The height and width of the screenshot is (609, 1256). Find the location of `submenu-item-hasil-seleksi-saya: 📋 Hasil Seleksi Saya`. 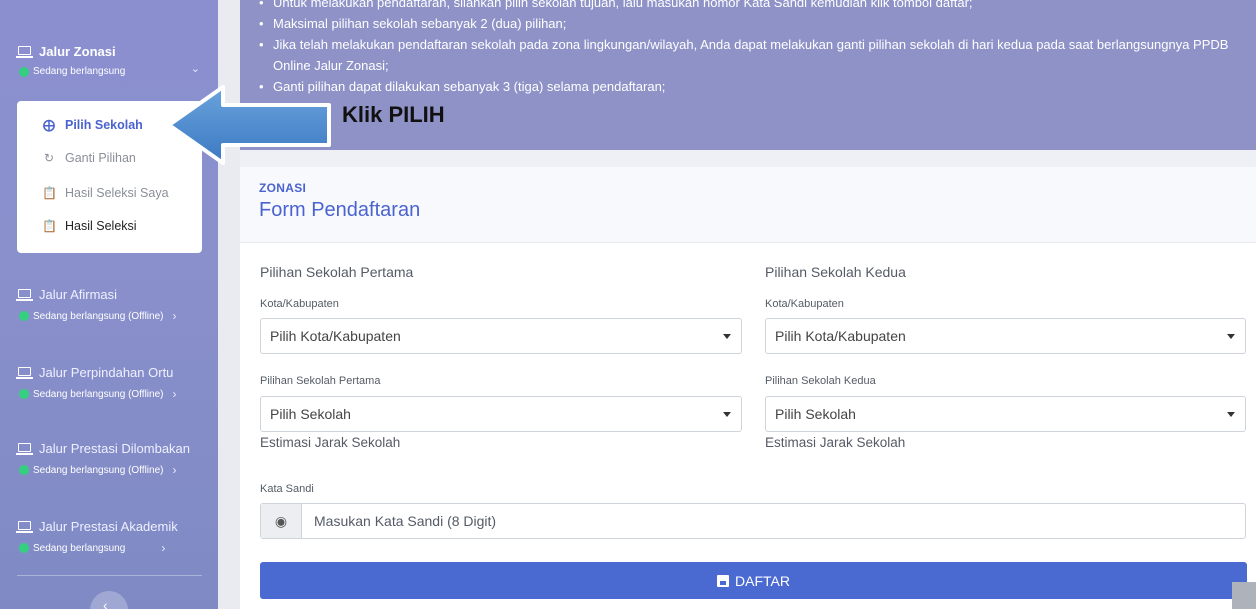

submenu-item-hasil-seleksi-saya: 📋 Hasil Seleksi Saya is located at coordinates (109, 193).